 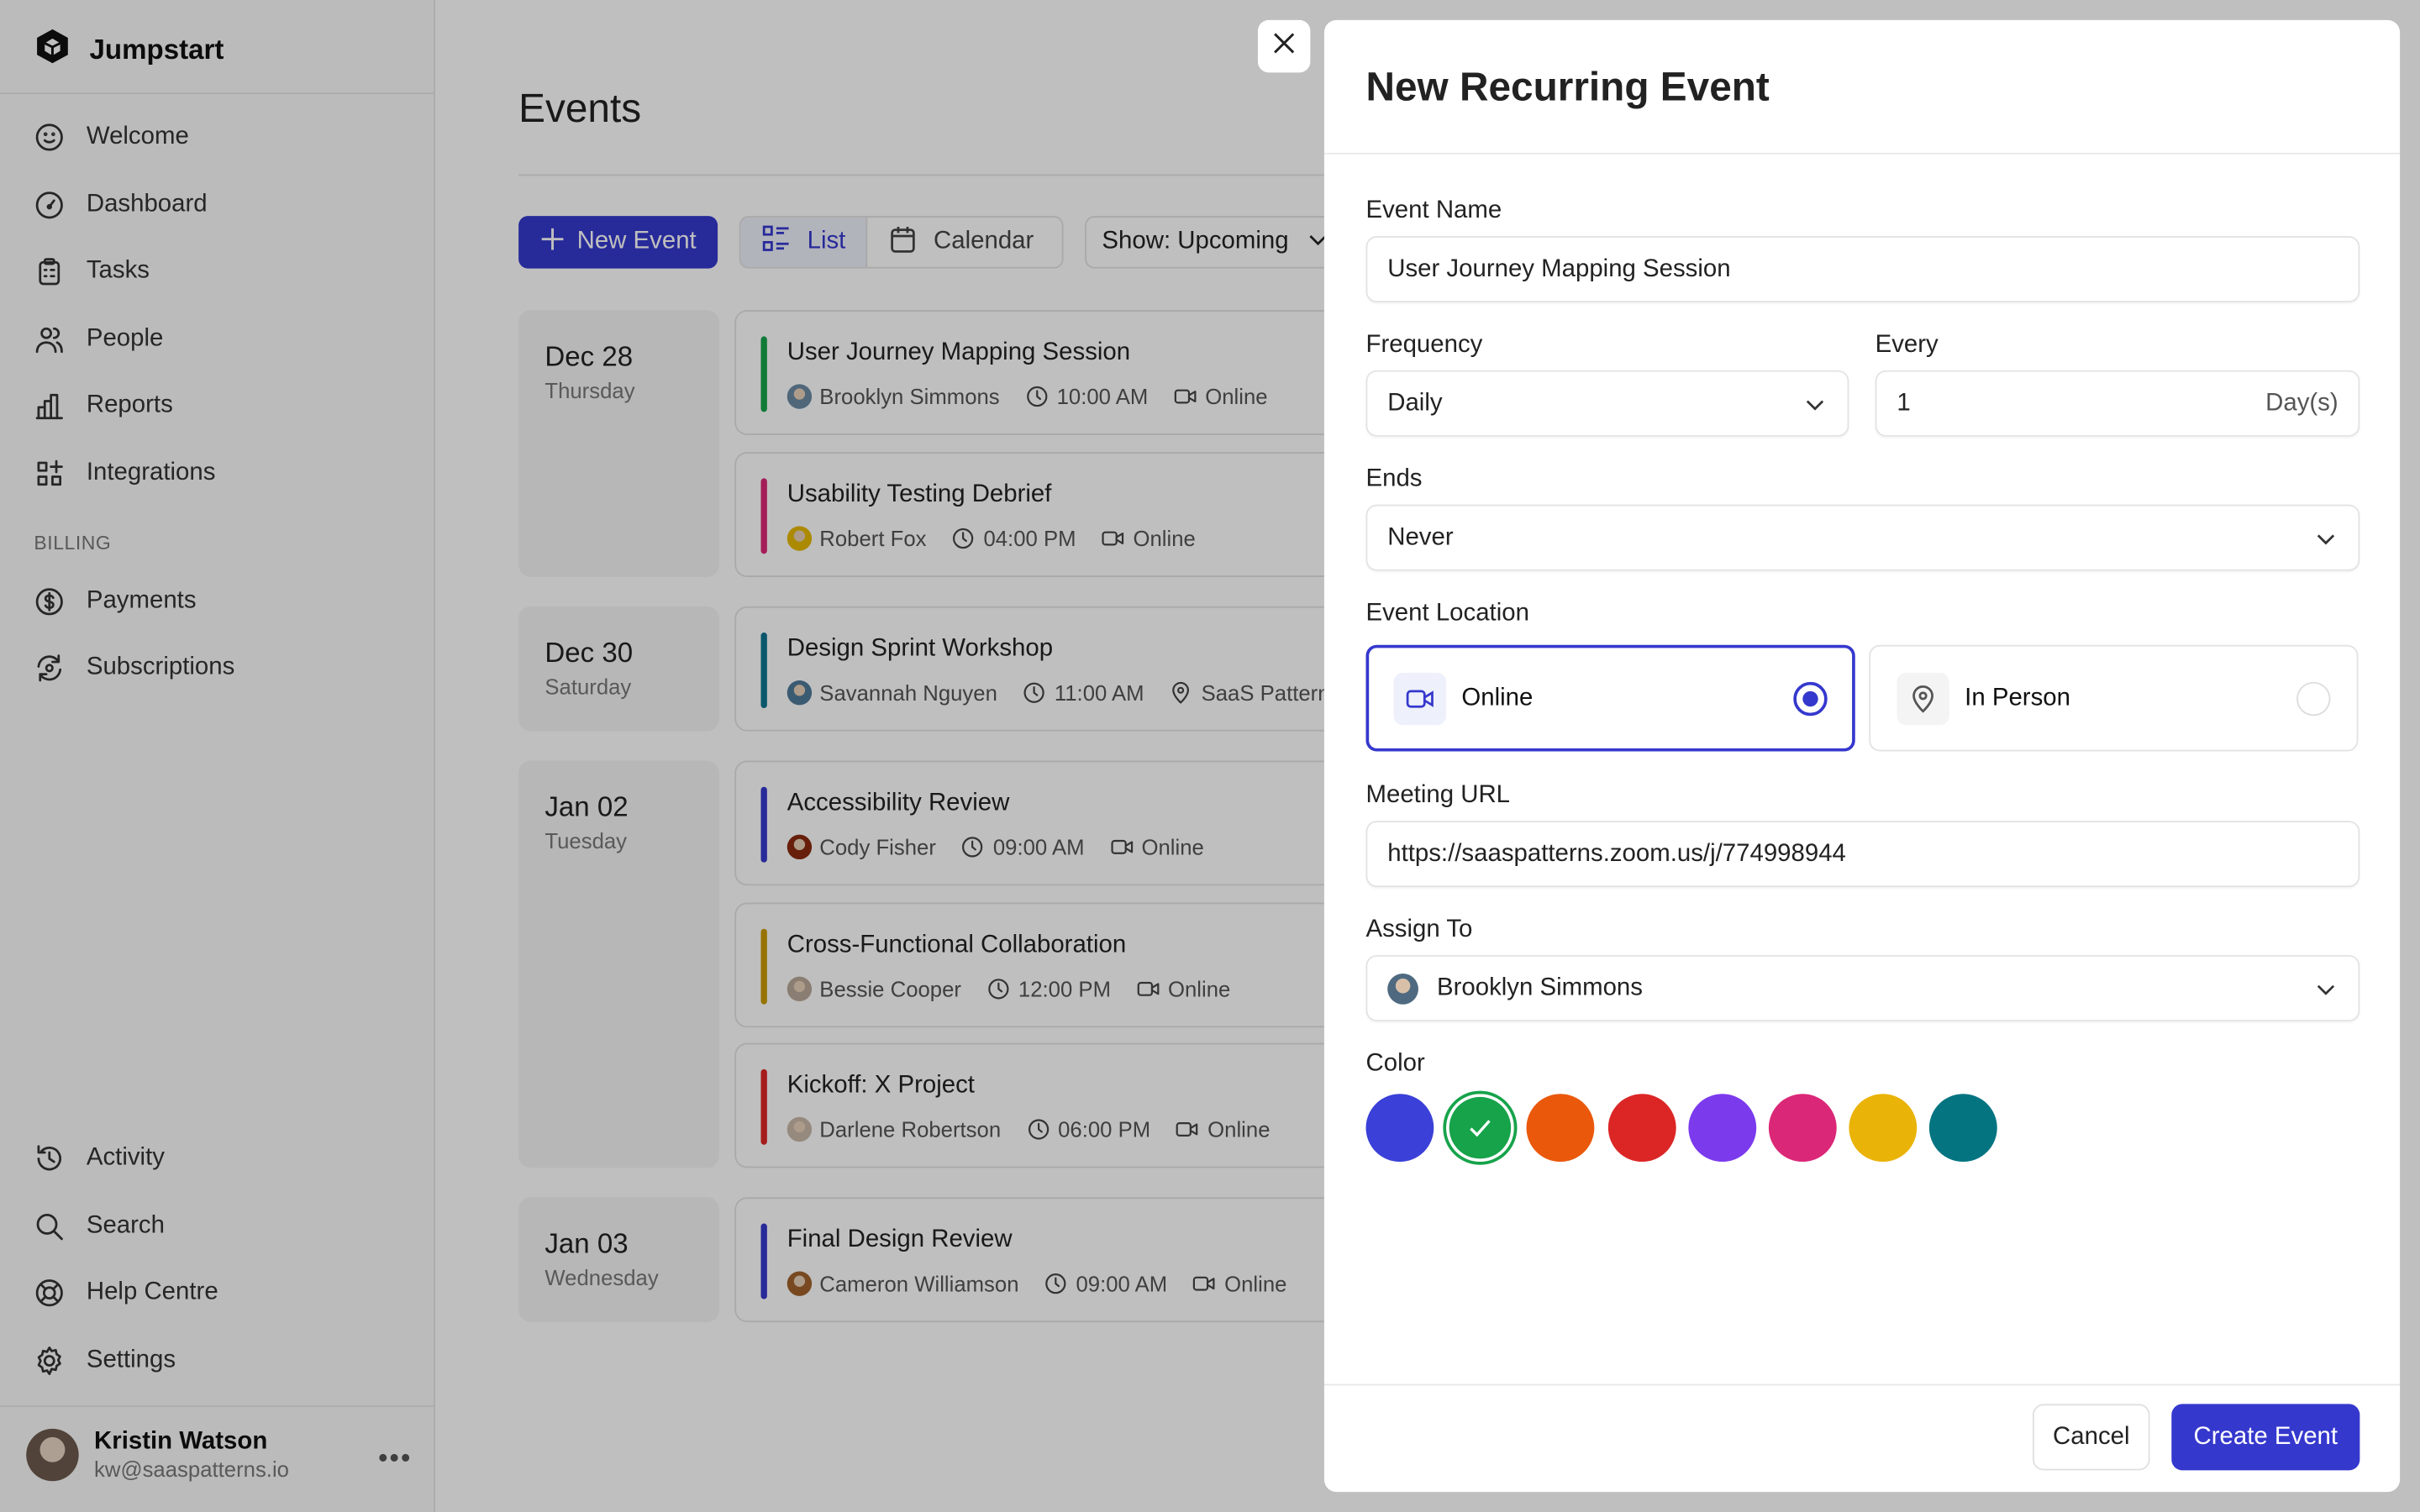 What do you see at coordinates (1907, 345) in the screenshot?
I see `every-label: Every` at bounding box center [1907, 345].